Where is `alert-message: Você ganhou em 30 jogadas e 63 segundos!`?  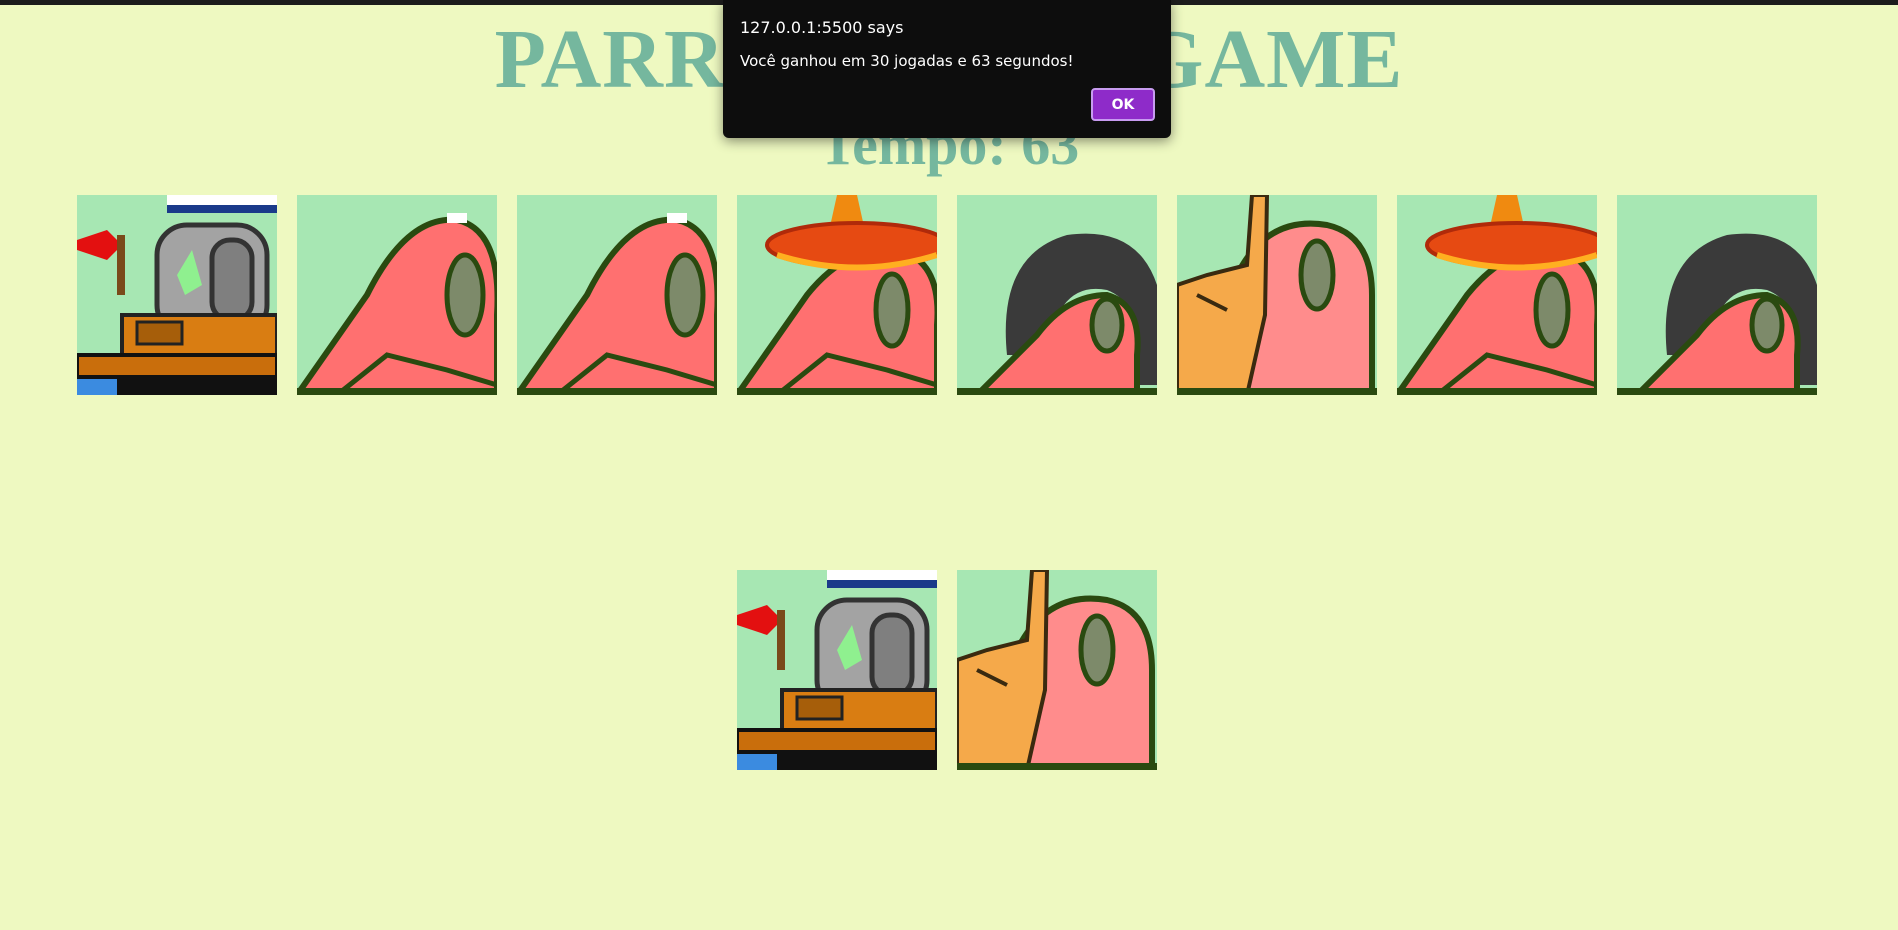
alert-message: Você ganhou em 30 jogadas e 63 segundos! is located at coordinates (907, 61).